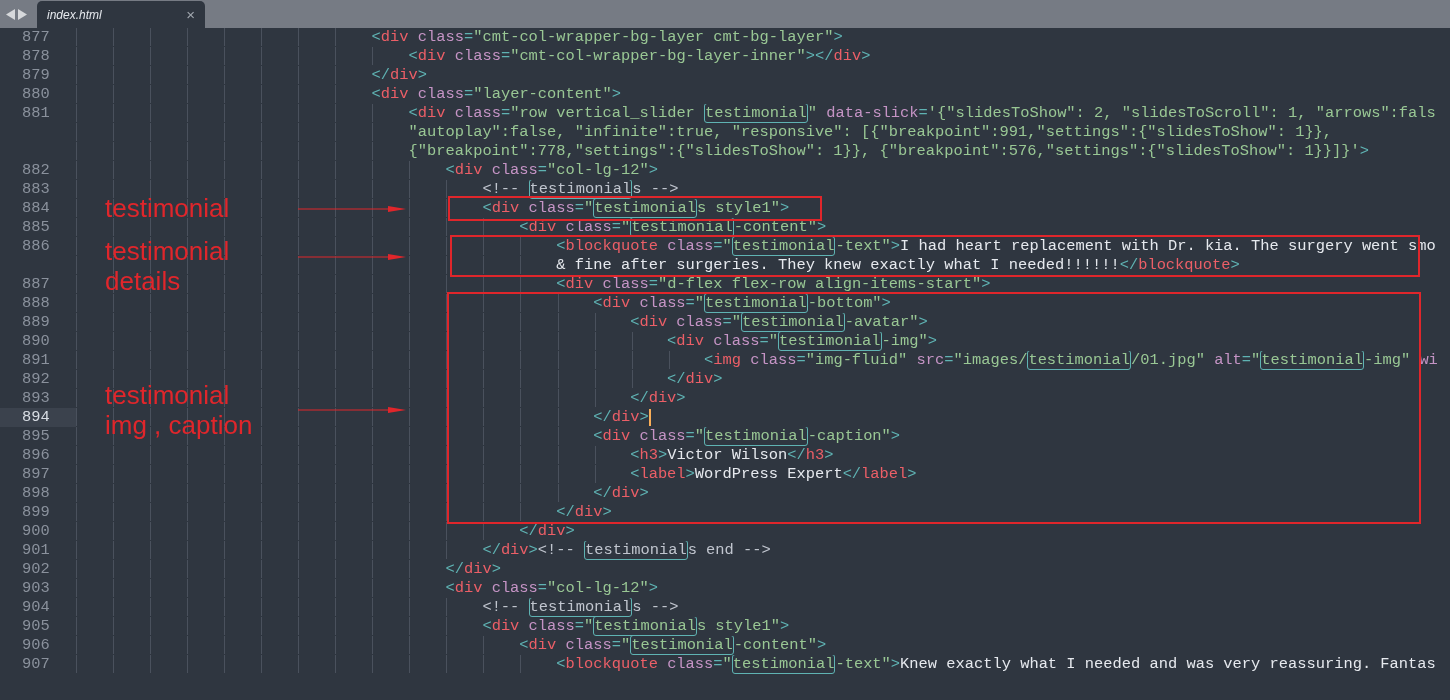 Image resolution: width=1450 pixels, height=700 pixels. Describe the element at coordinates (36, 303) in the screenshot. I see `line-number: 888` at that location.